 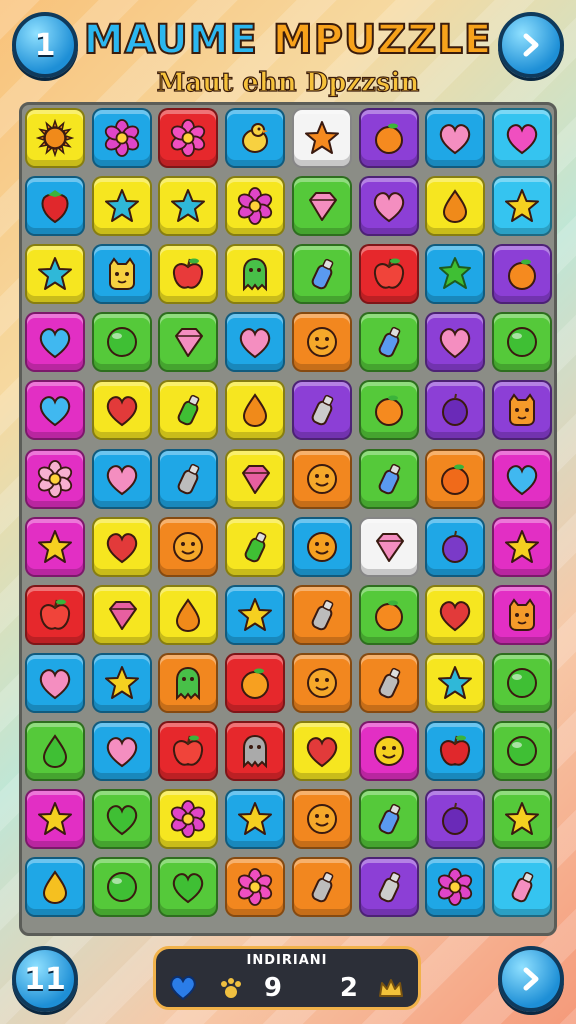 What do you see at coordinates (45, 45) in the screenshot?
I see `level-button: 1` at bounding box center [45, 45].